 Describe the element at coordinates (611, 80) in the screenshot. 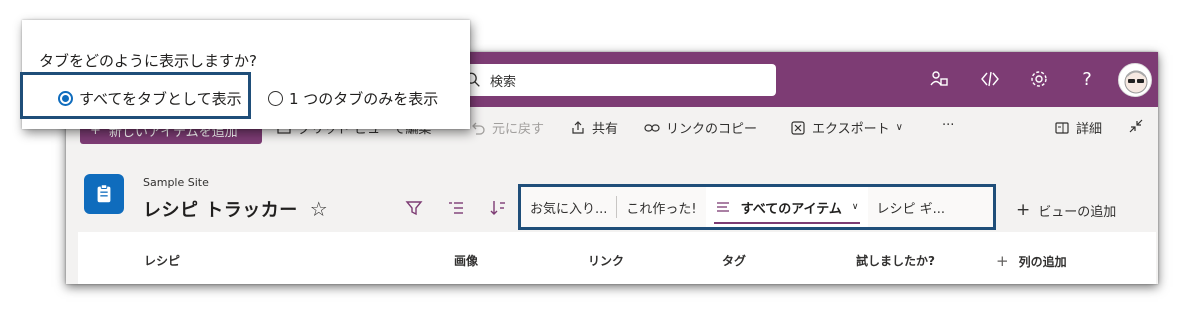

I see `search-box: 検索` at that location.